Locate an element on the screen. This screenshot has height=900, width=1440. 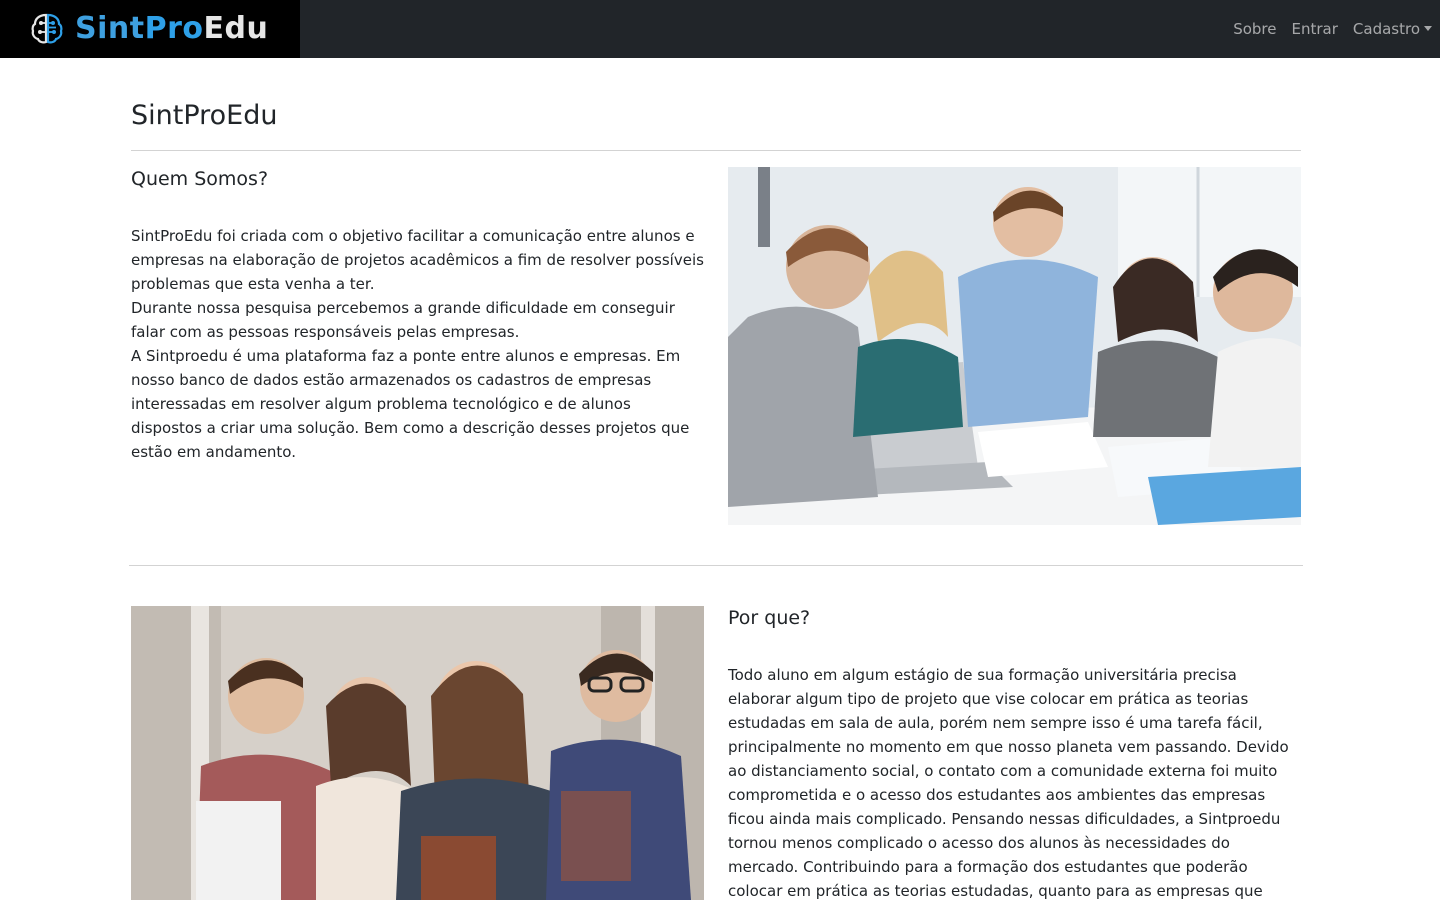
brand-name: SintProEdu is located at coordinates (171, 29).